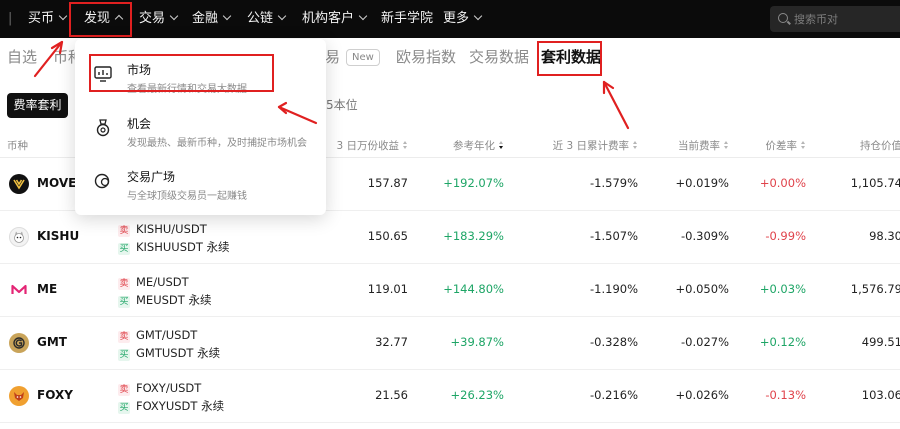 The width and height of the screenshot is (900, 429). I want to click on annotation-box-arbitrage-tab, so click(569, 58).